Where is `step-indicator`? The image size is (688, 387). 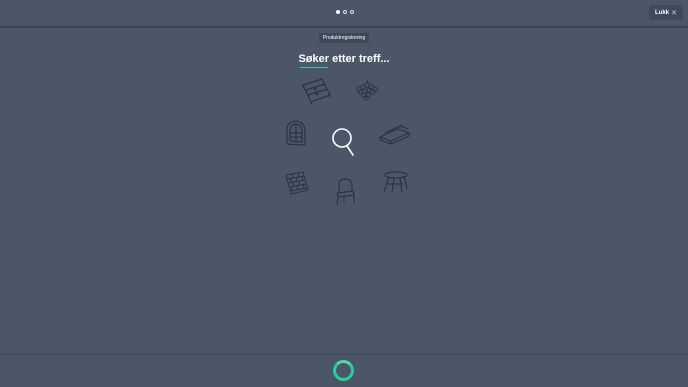 step-indicator is located at coordinates (345, 12).